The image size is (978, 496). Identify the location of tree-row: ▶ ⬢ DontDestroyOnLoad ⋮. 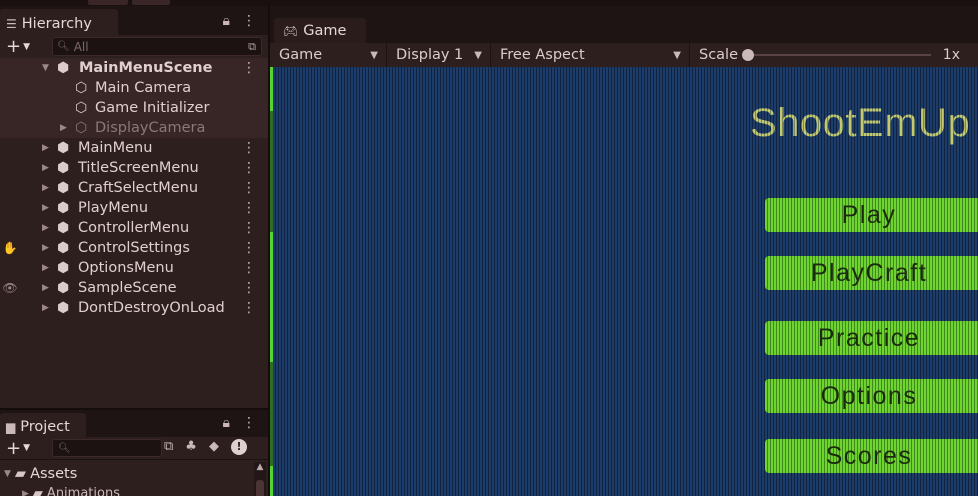
(134, 308).